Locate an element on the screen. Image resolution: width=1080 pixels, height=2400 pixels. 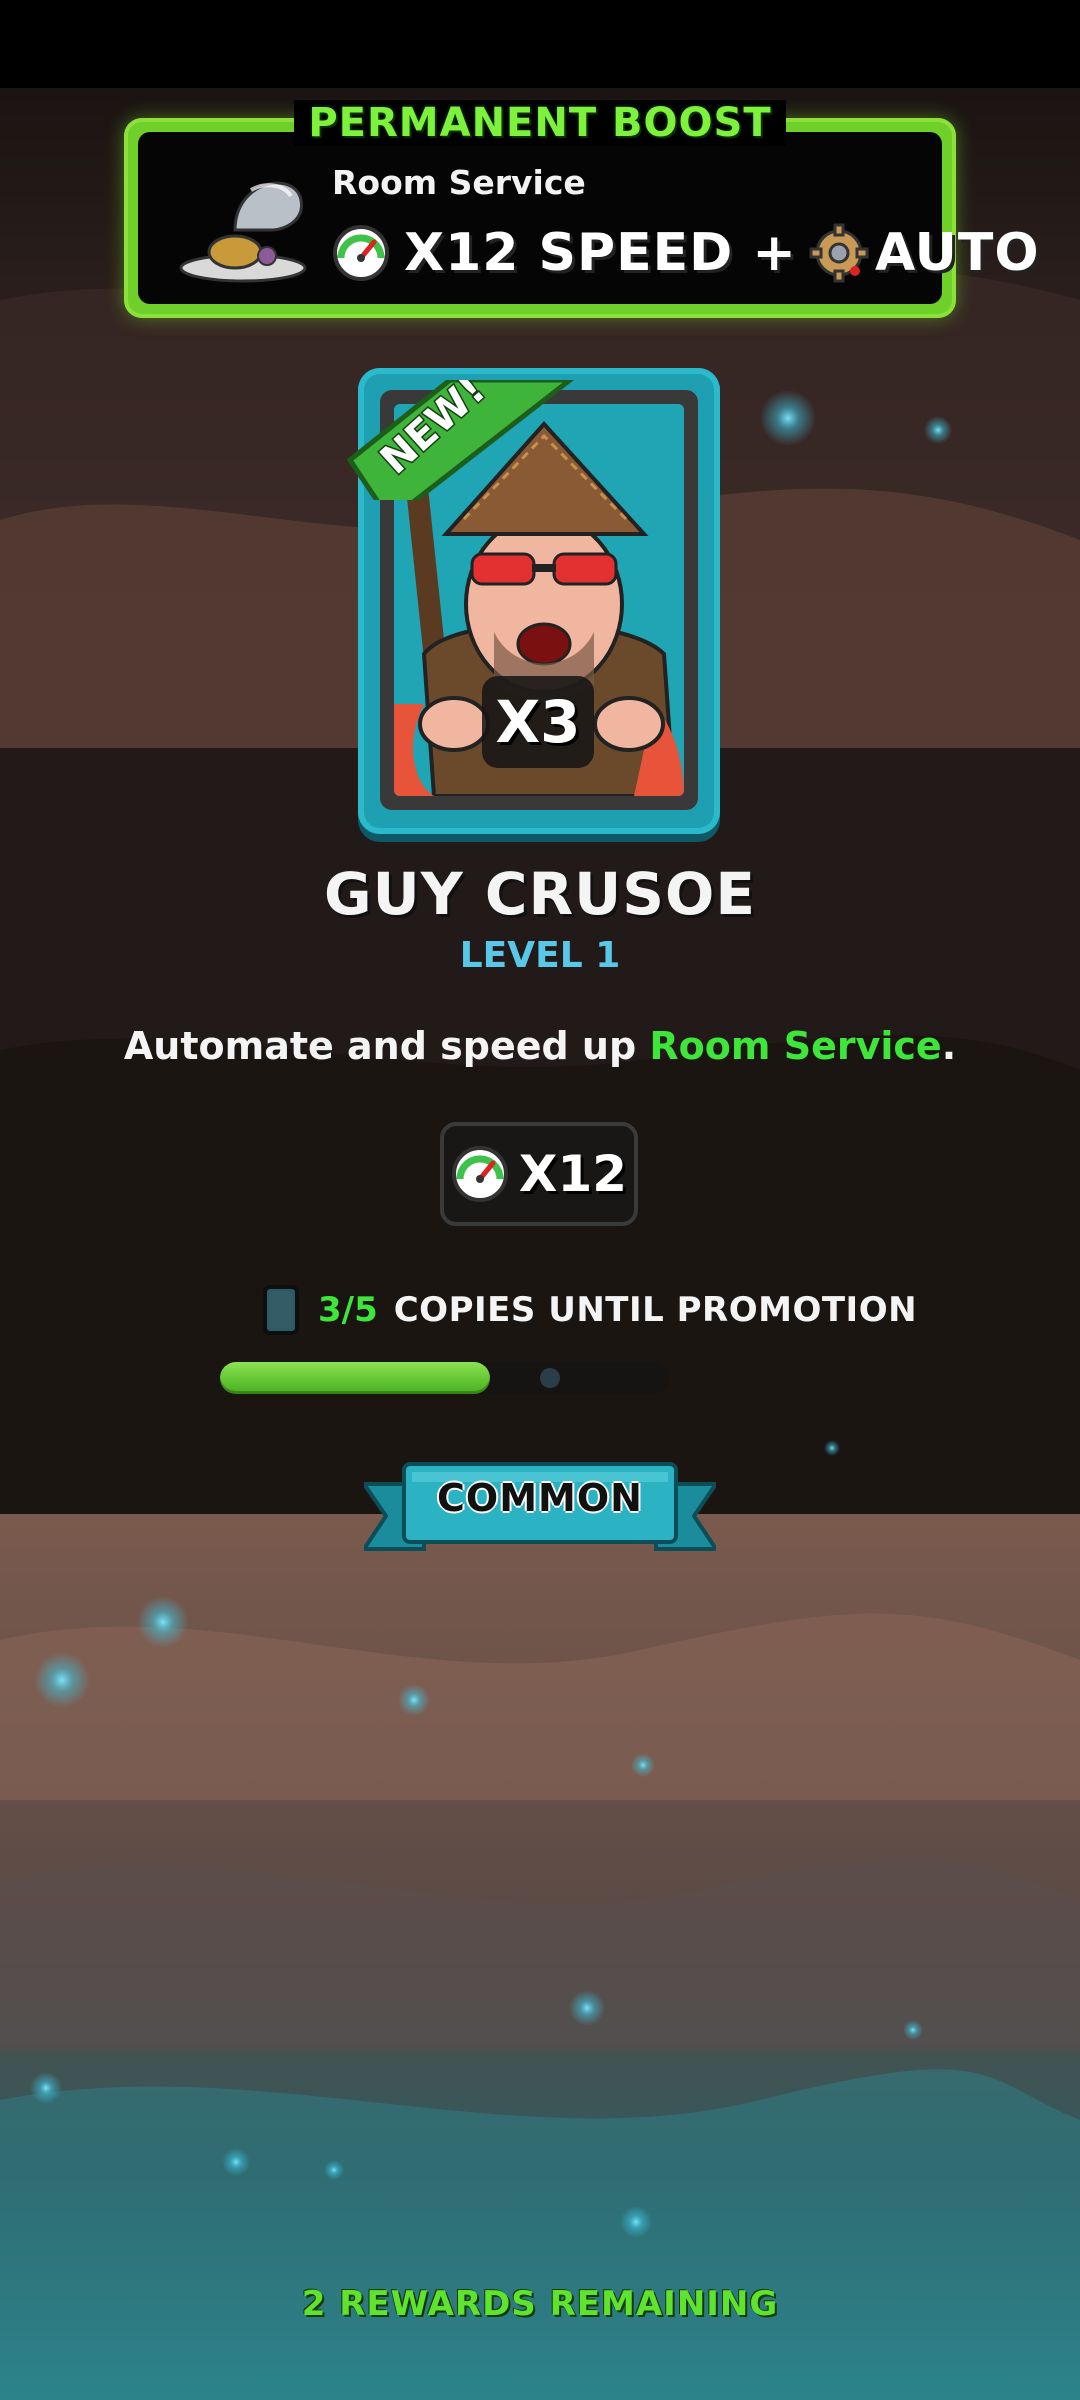
boost-auto-label: AUTO is located at coordinates (957, 253).